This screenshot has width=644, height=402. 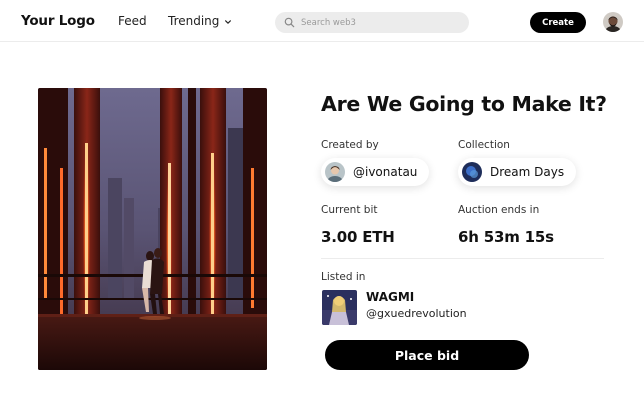 What do you see at coordinates (506, 237) in the screenshot?
I see `auction-countdown: 6h 53m 15s` at bounding box center [506, 237].